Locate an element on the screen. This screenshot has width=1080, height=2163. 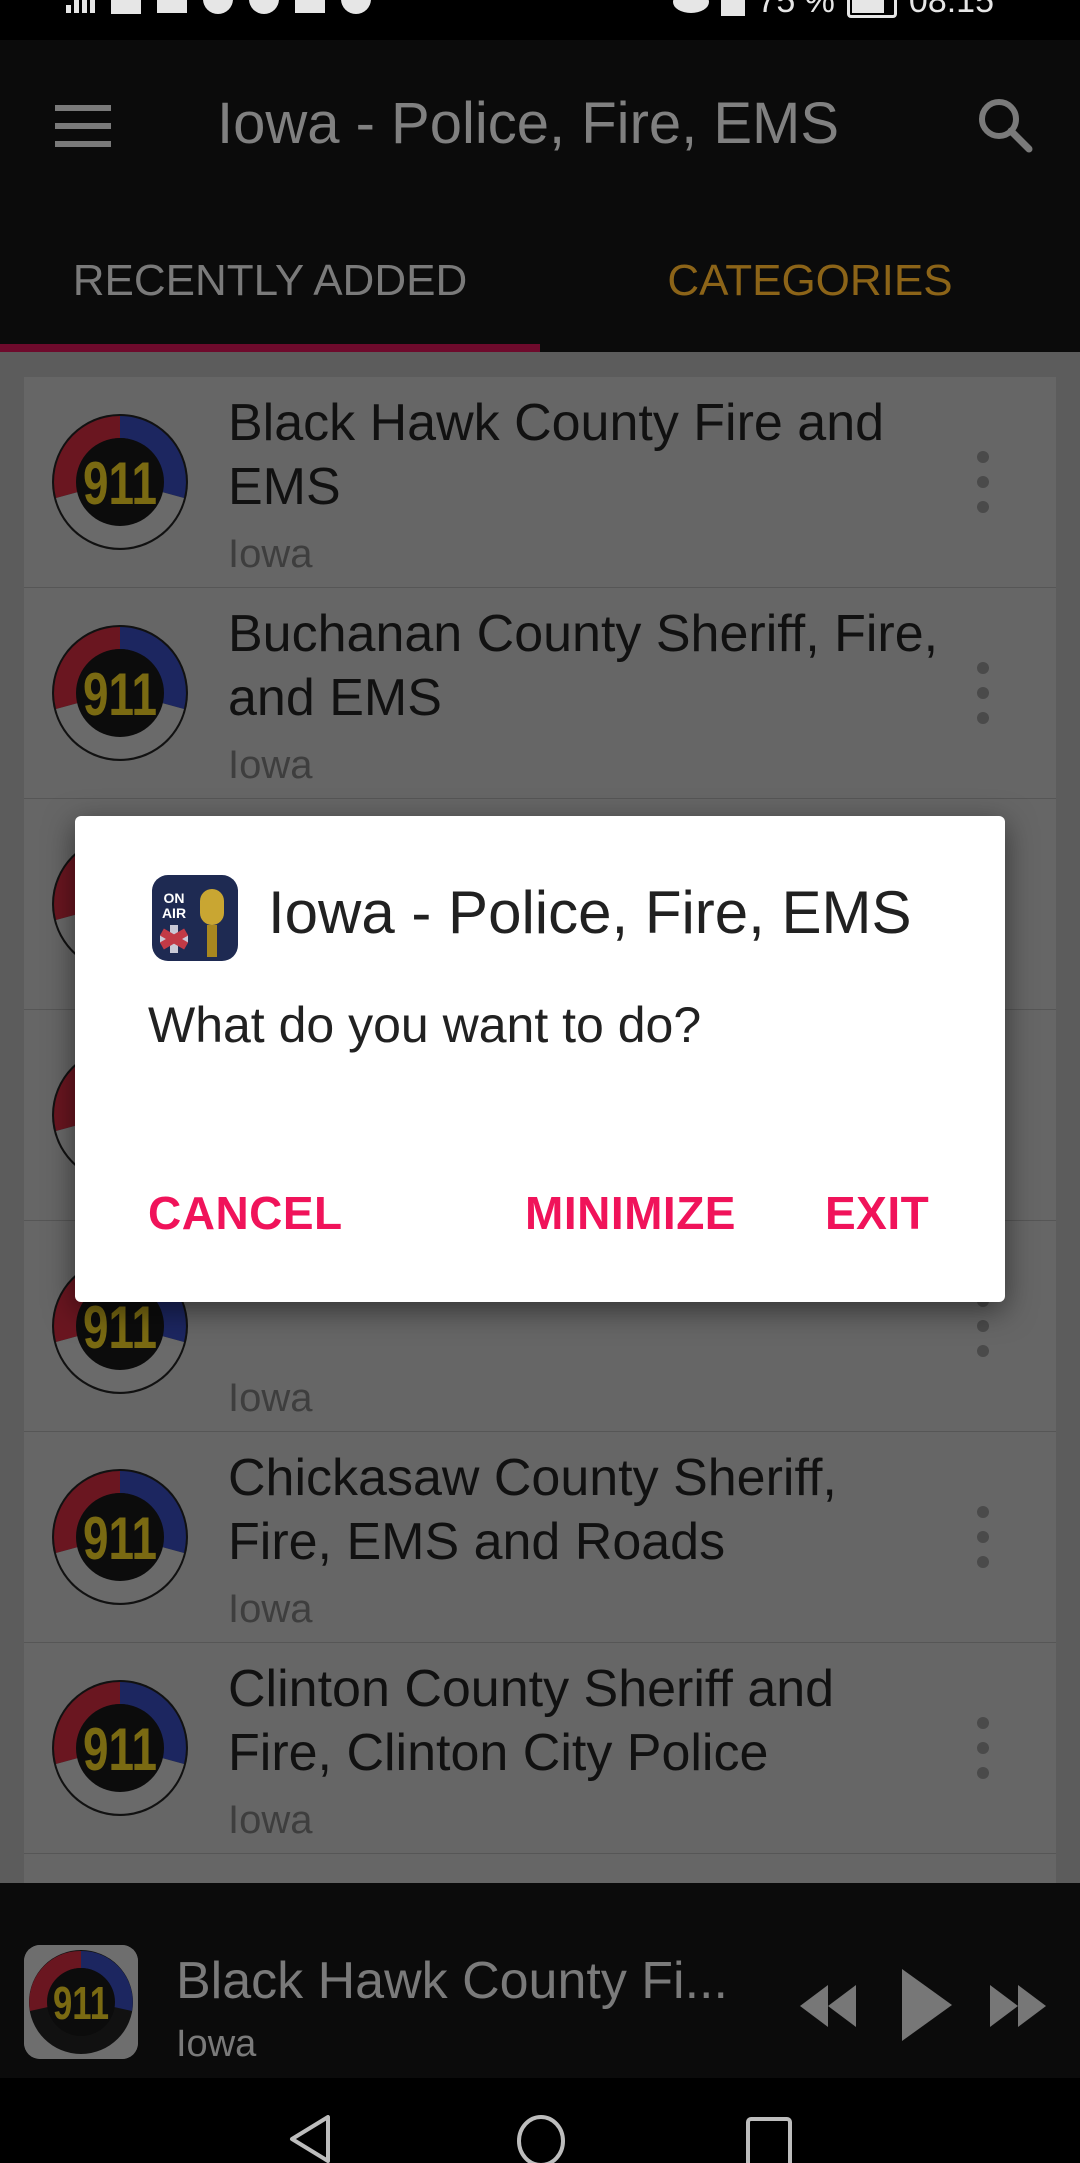
rewind-icon is located at coordinates (828, 2006).